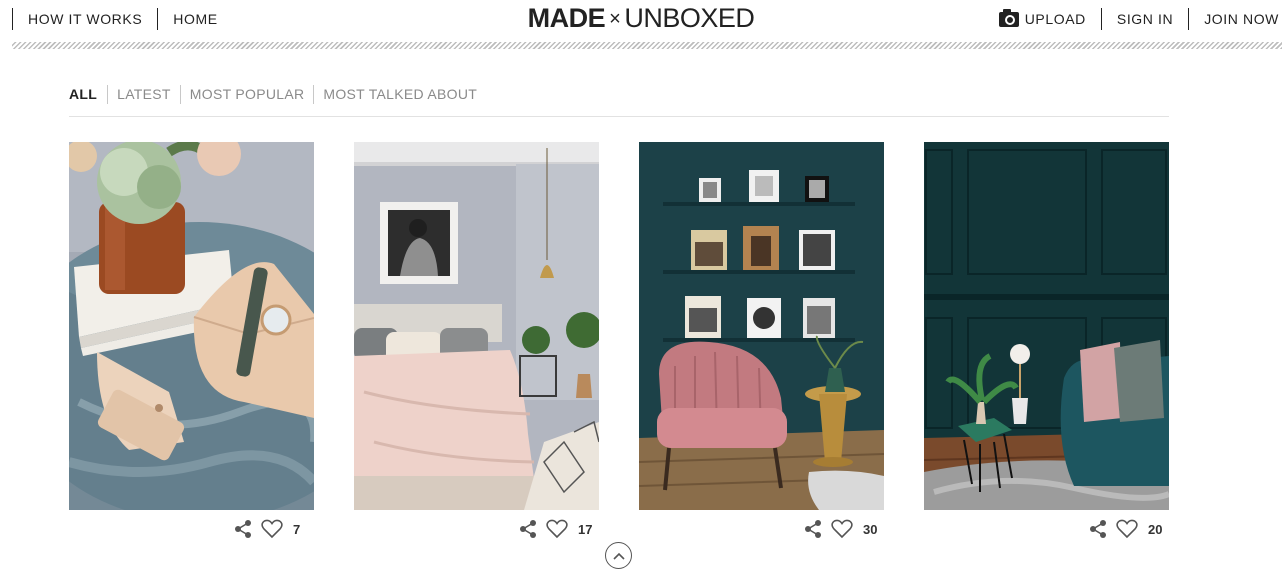 The width and height of the screenshot is (1282, 571). I want to click on chevron-up-icon, so click(618, 556).